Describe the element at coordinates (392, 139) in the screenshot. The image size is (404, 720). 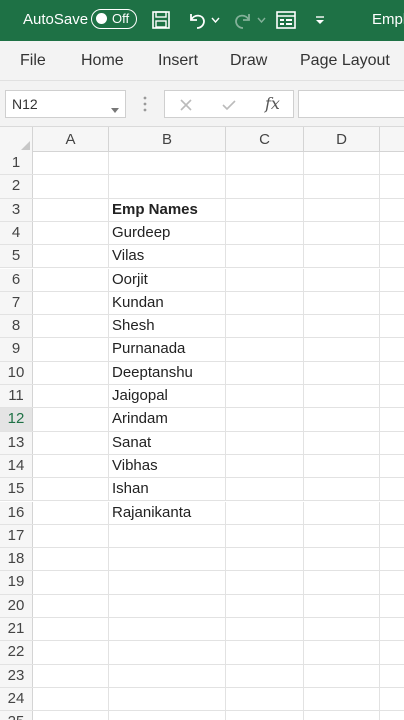
I see `column-header-e` at that location.